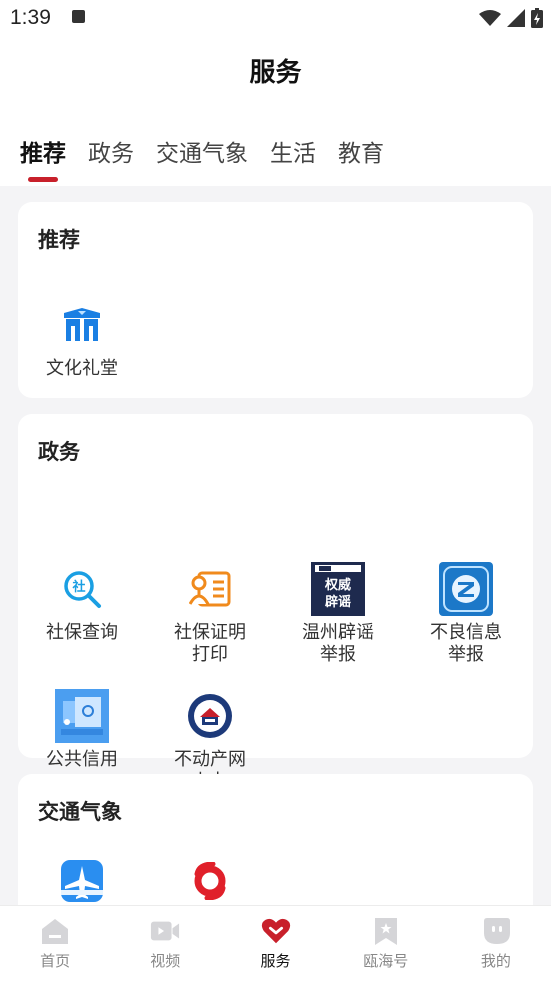 This screenshot has height=981, width=551. What do you see at coordinates (82, 716) in the screenshot?
I see `public-credit-icon` at bounding box center [82, 716].